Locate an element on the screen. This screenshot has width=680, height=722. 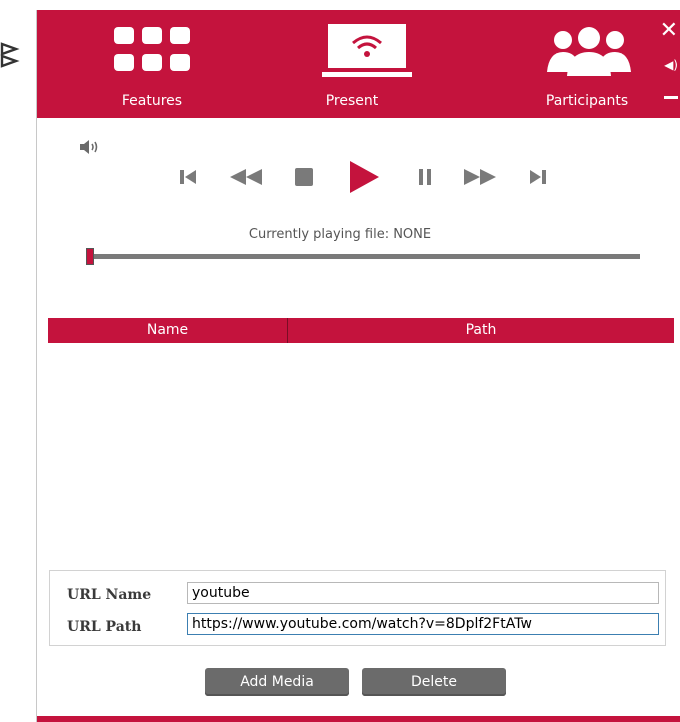
column-header-name: Name is located at coordinates (168, 330).